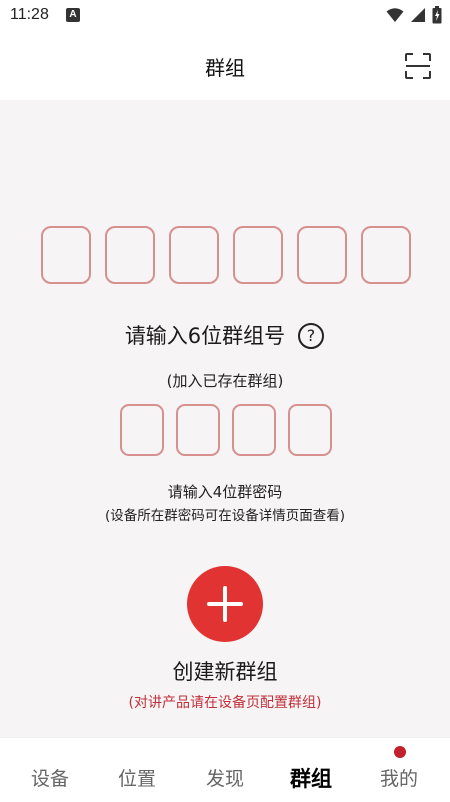 The image size is (450, 802). I want to click on bottom-tab-bar: 设备 位置 发现 群组 我的, so click(225, 769).